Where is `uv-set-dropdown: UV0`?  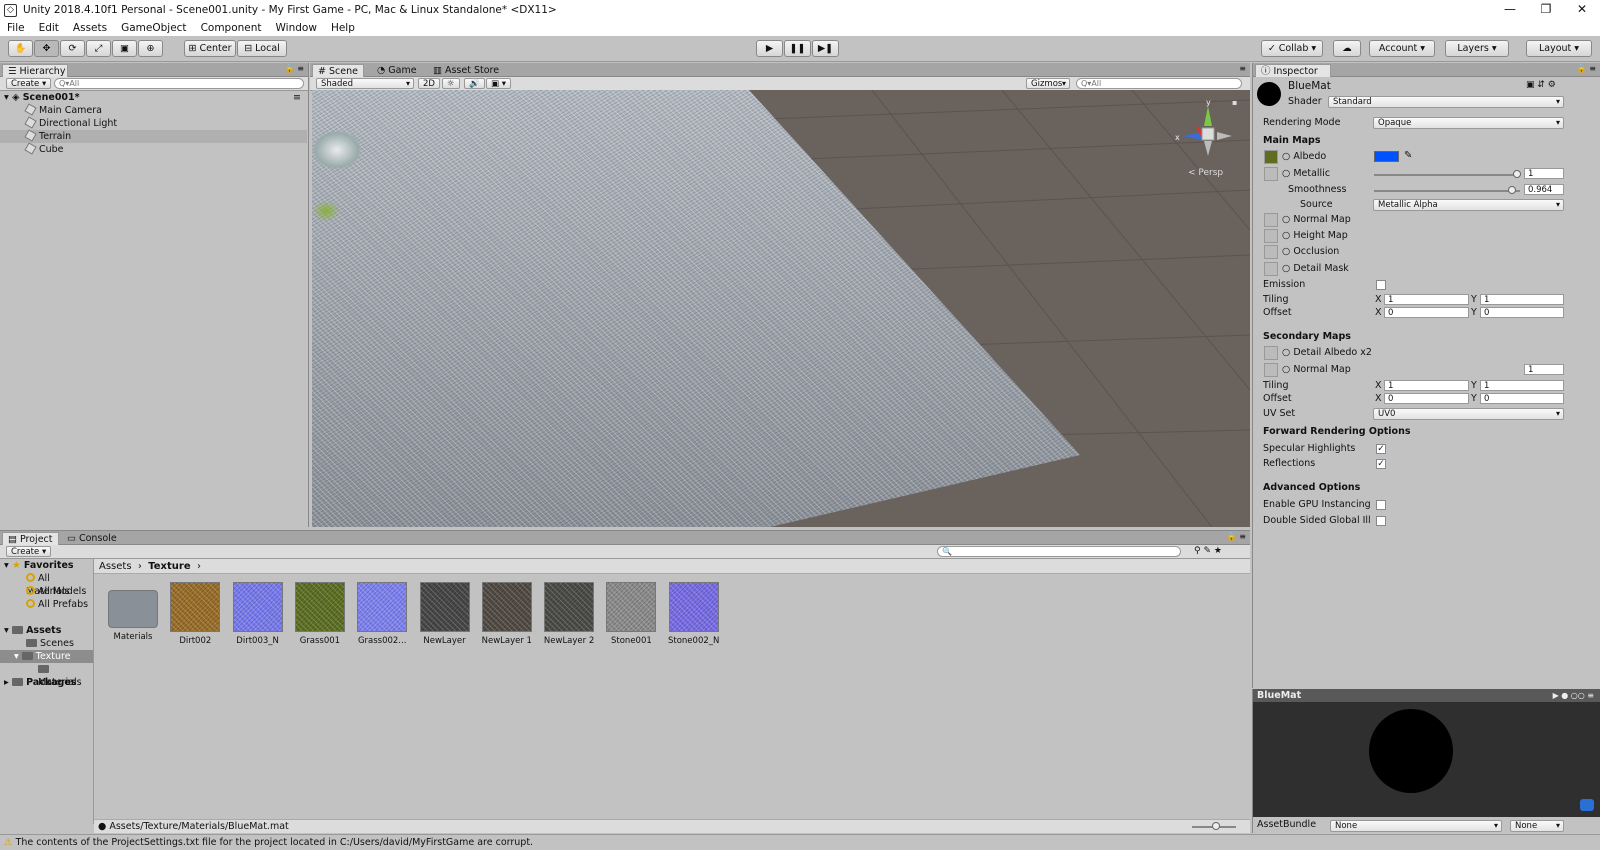 uv-set-dropdown: UV0 is located at coordinates (1468, 414).